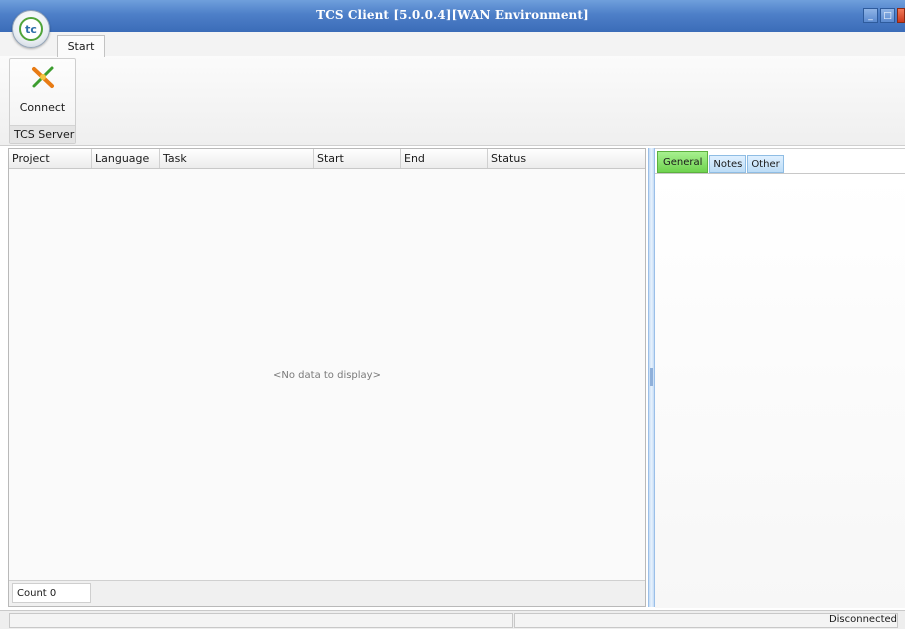  I want to click on connection-status: Disconnected, so click(862, 619).